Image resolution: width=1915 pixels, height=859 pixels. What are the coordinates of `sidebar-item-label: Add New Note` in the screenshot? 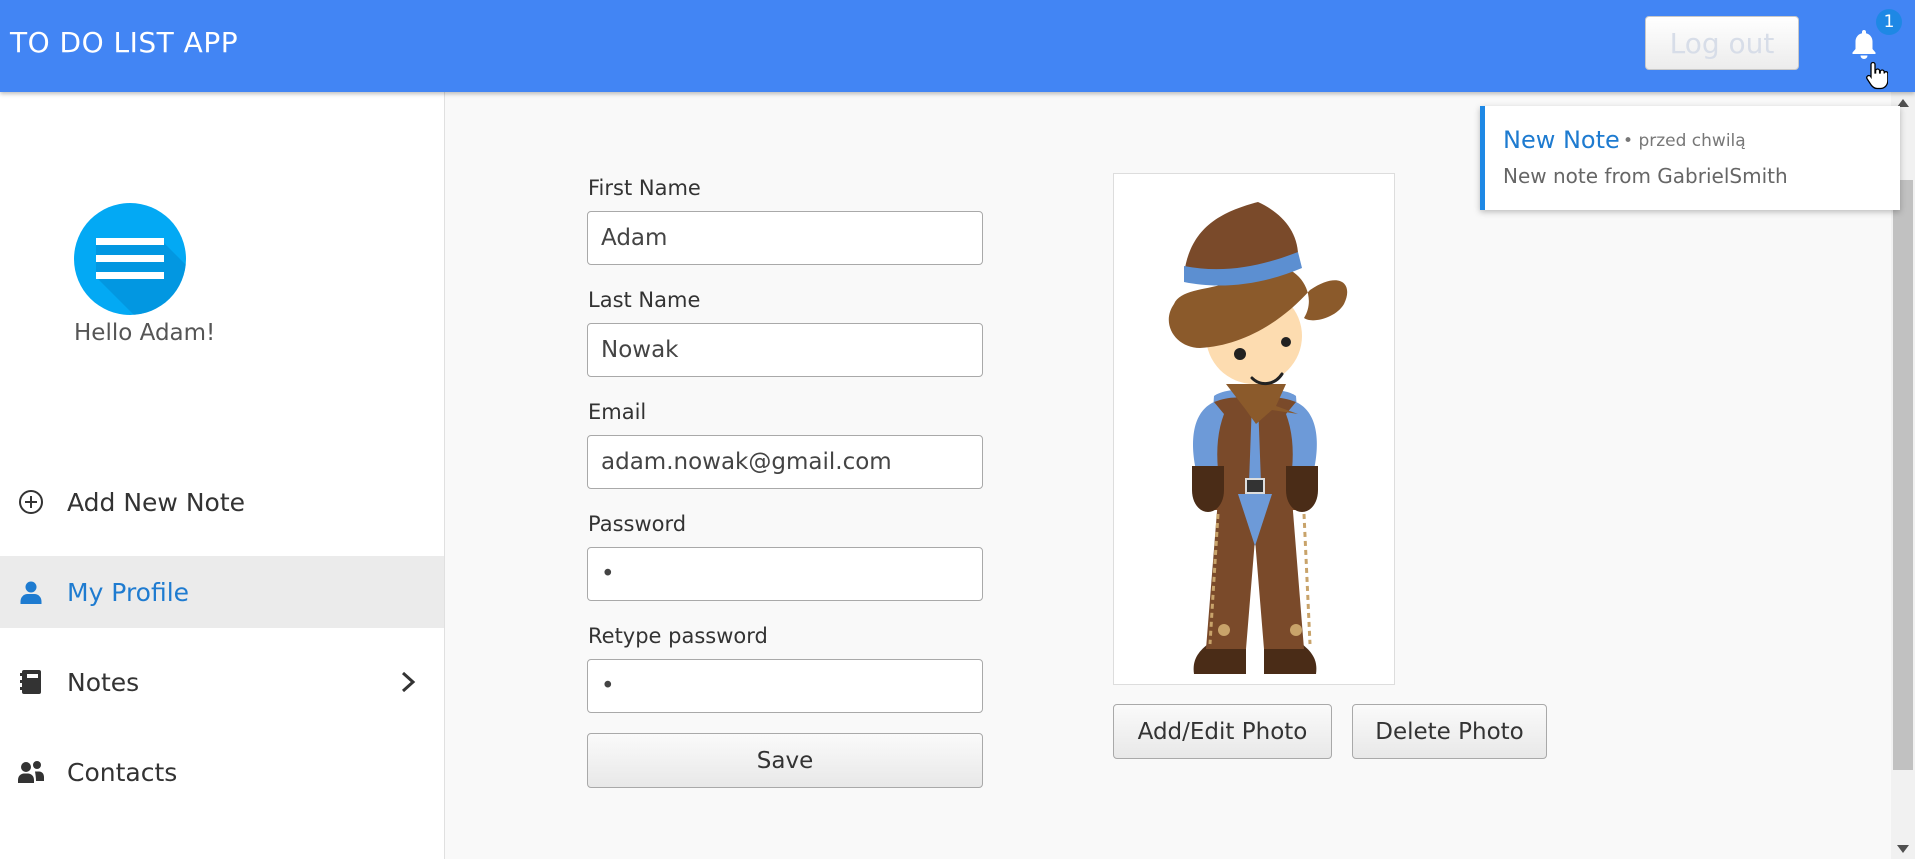 It's located at (156, 502).